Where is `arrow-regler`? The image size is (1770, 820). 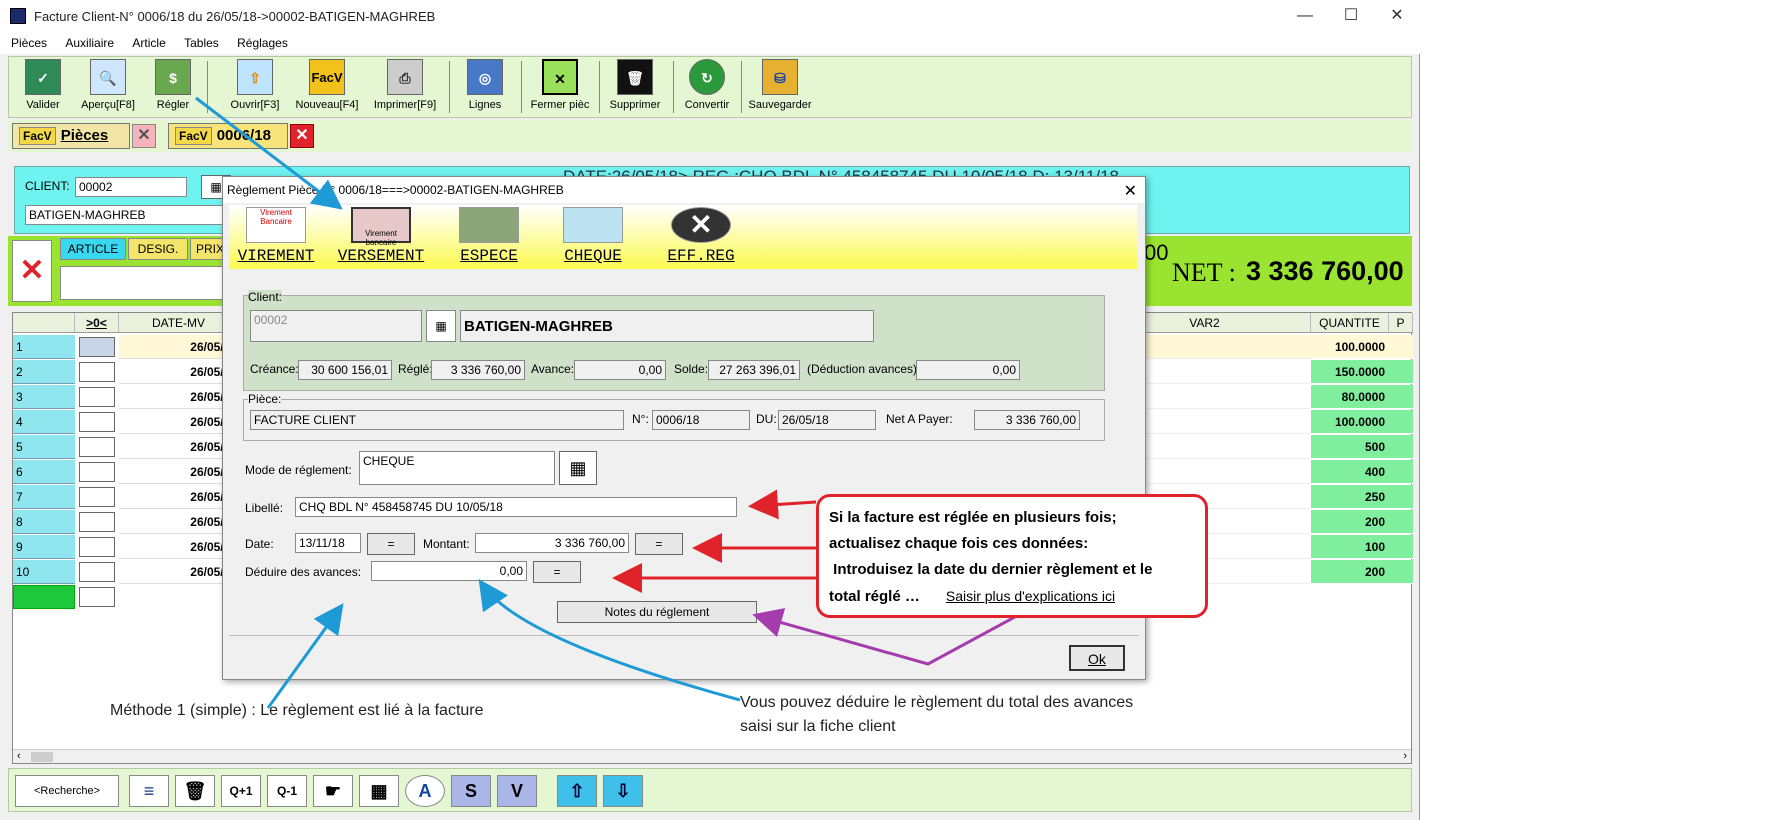 arrow-regler is located at coordinates (269, 153).